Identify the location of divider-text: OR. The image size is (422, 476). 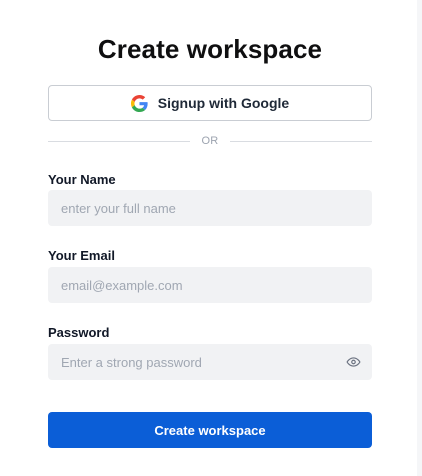
(210, 141).